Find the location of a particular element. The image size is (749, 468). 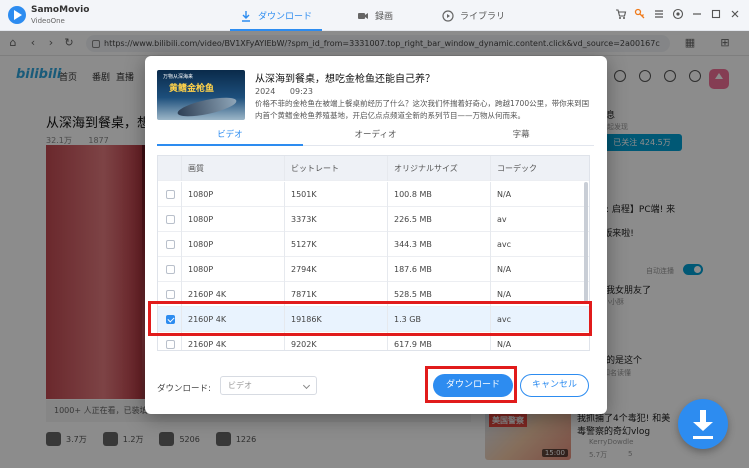

window-controls is located at coordinates (678, 14).